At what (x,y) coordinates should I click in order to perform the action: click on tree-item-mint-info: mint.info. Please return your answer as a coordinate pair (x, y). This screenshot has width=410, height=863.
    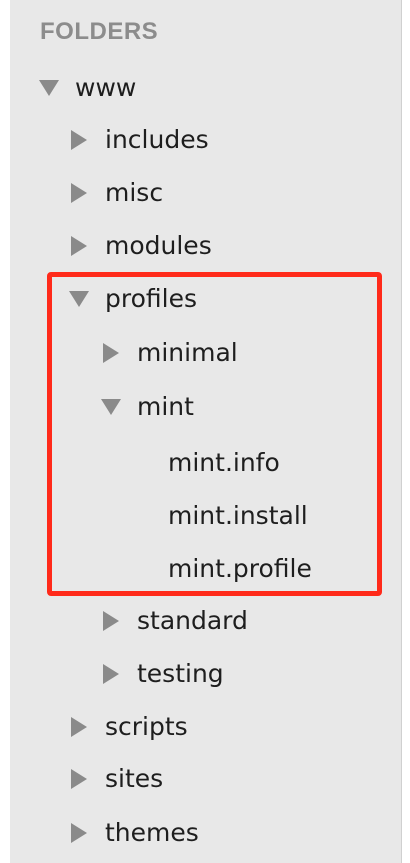
    Looking at the image, I should click on (224, 462).